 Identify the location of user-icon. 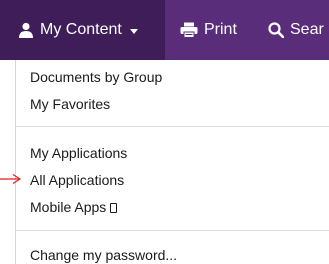
(26, 30).